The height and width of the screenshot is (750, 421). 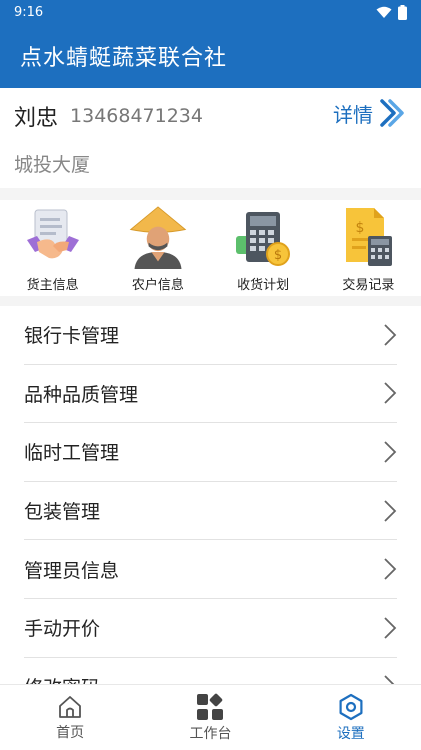 What do you see at coordinates (353, 114) in the screenshot?
I see `detail-label: 详情` at bounding box center [353, 114].